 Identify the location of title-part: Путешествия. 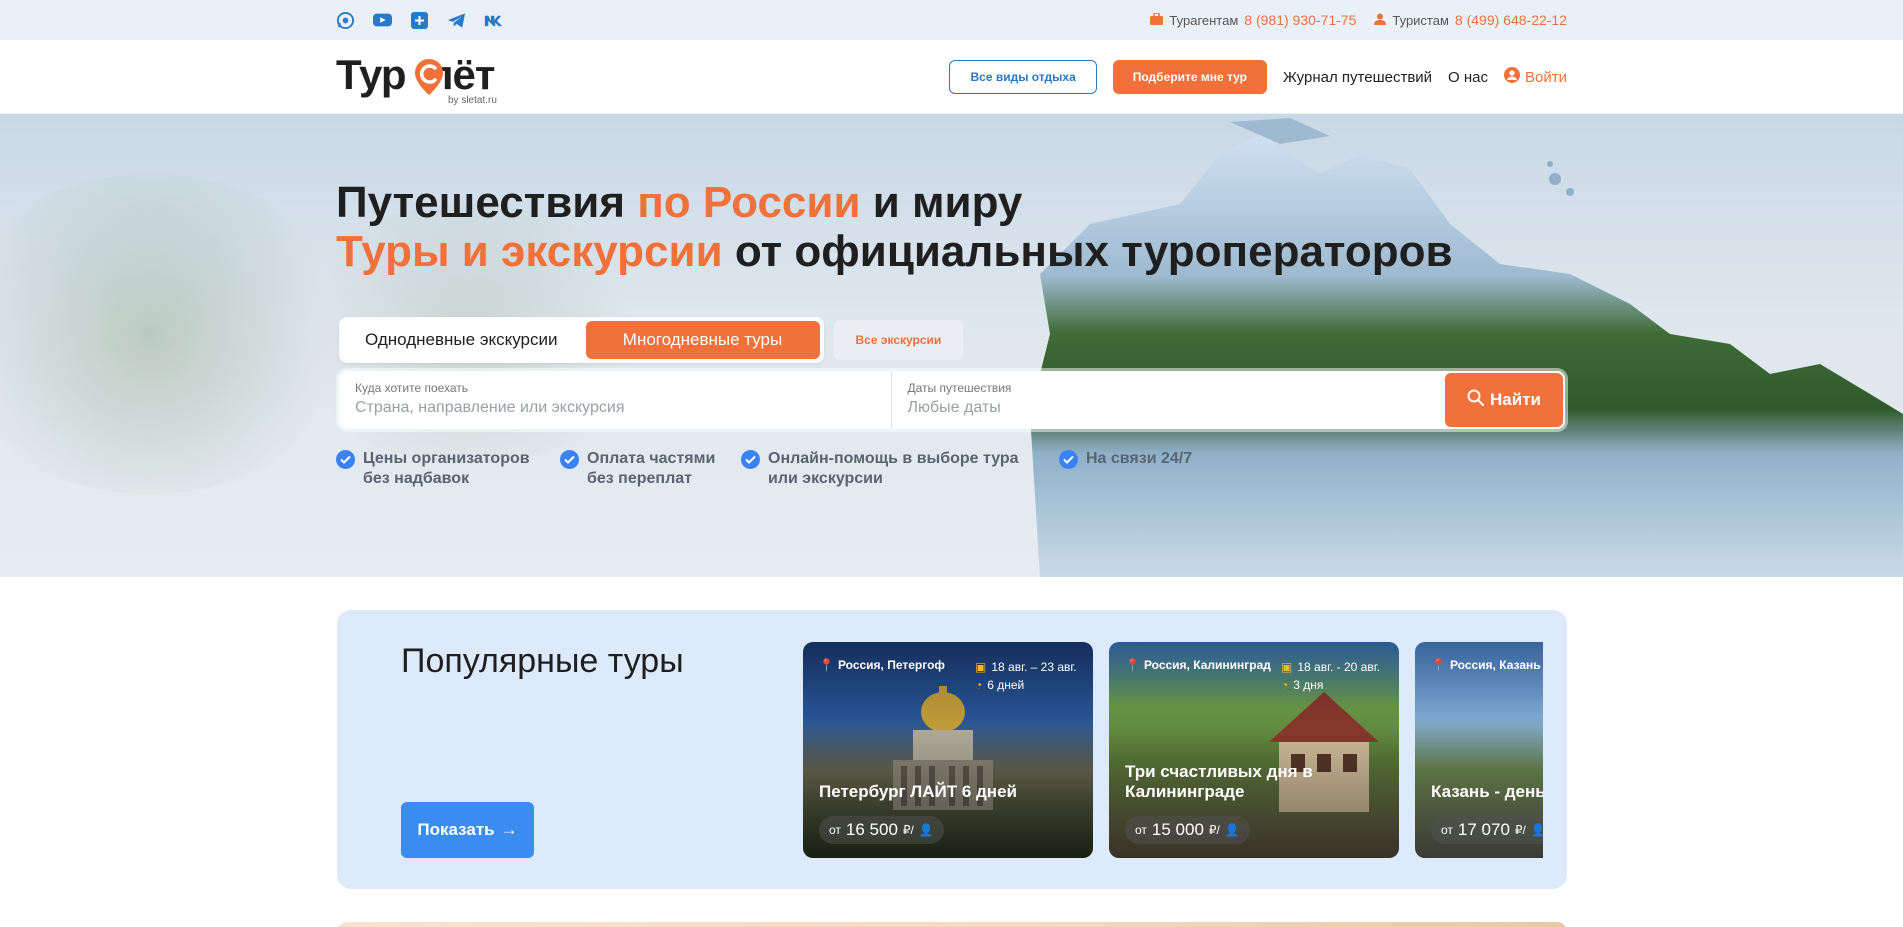
(487, 202).